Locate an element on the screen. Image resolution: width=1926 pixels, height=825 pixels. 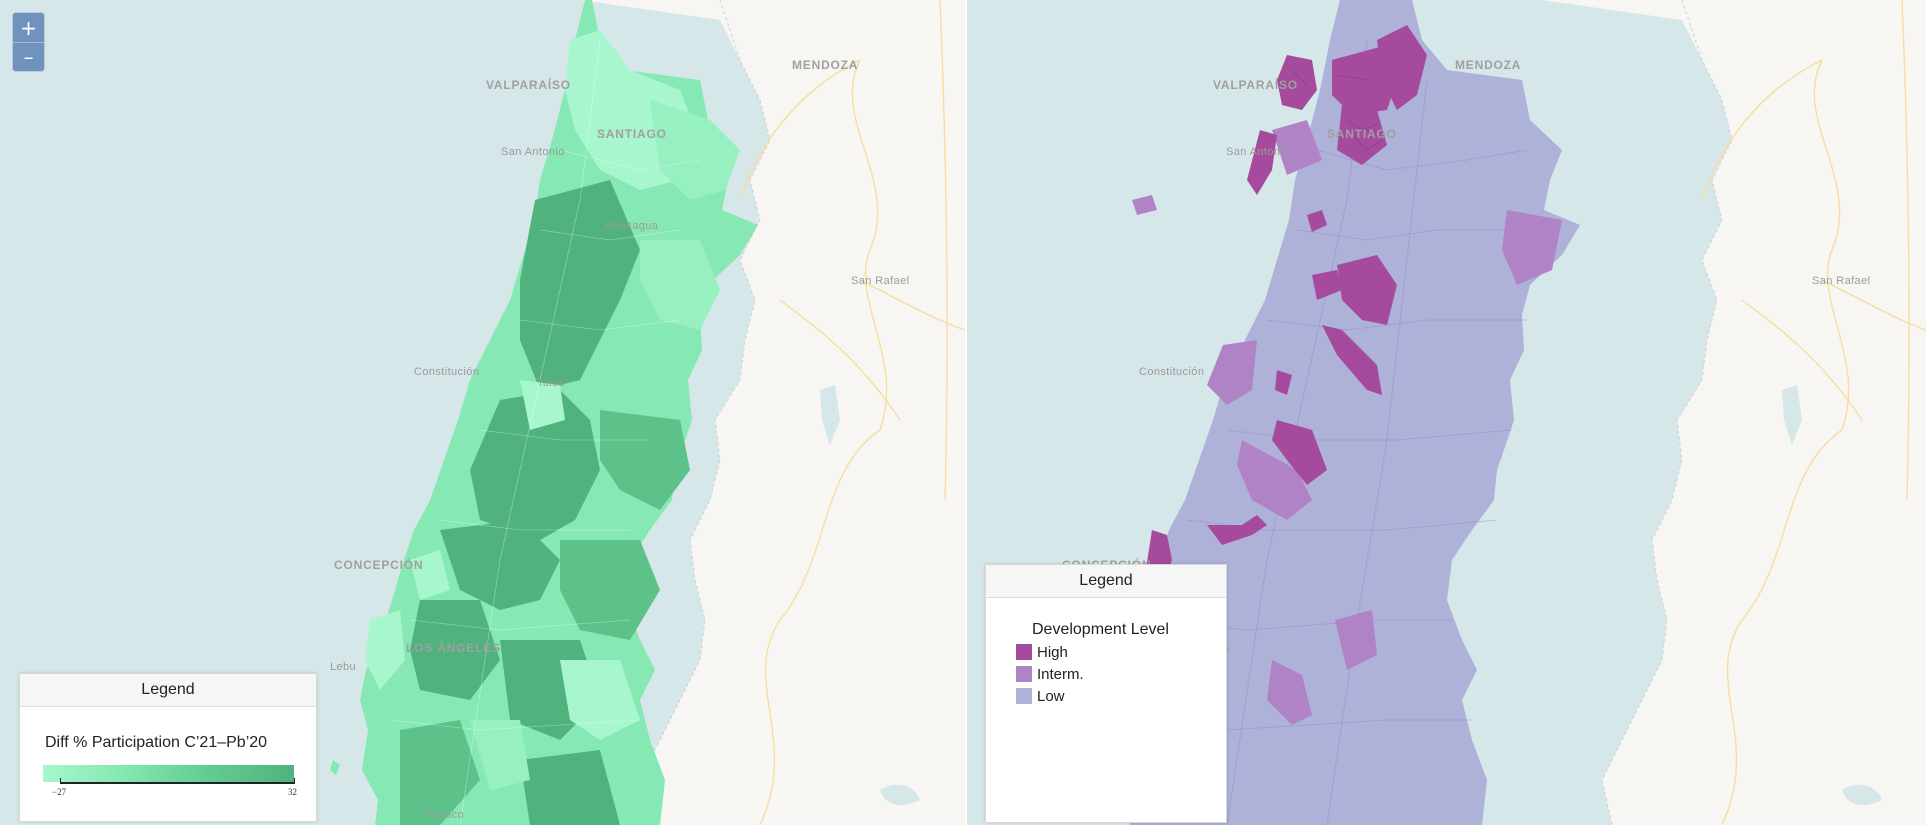
gradient-bar is located at coordinates (168, 773).